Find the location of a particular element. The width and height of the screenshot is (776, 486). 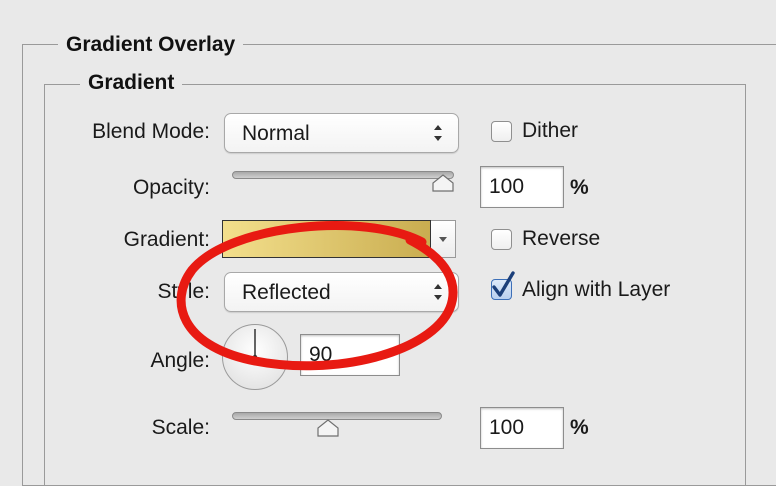

gradient-dropdown-button is located at coordinates (443, 239).